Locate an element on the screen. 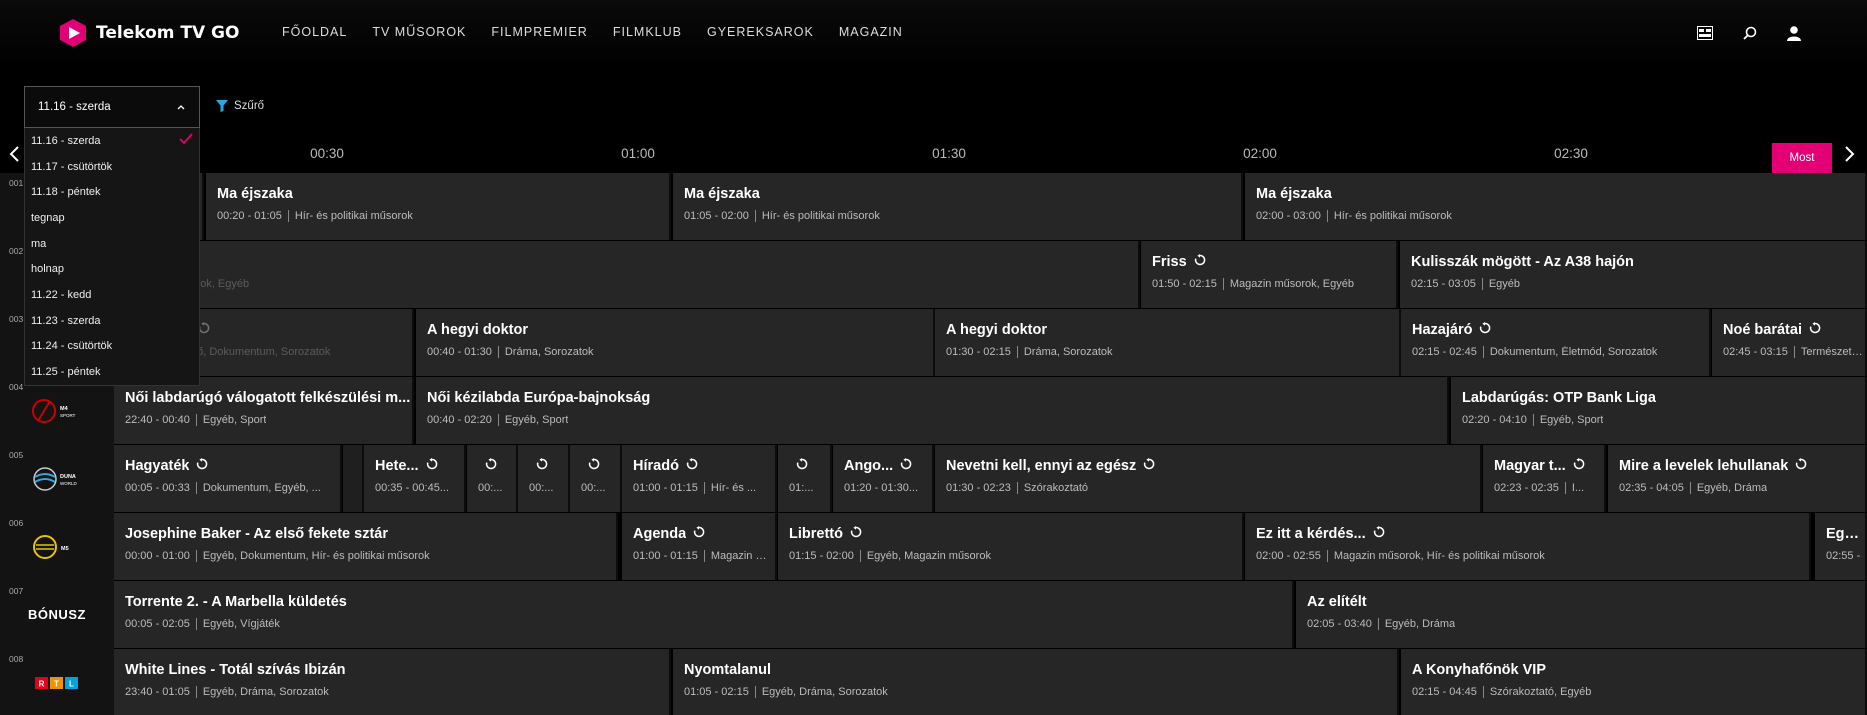  program-title: Ma éjszaka is located at coordinates (255, 194).